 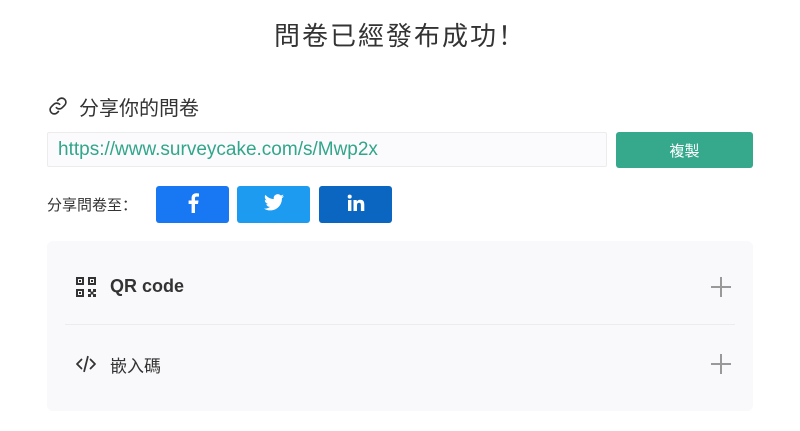 What do you see at coordinates (400, 364) in the screenshot?
I see `accordion-item-embed-code: 嵌入碼` at bounding box center [400, 364].